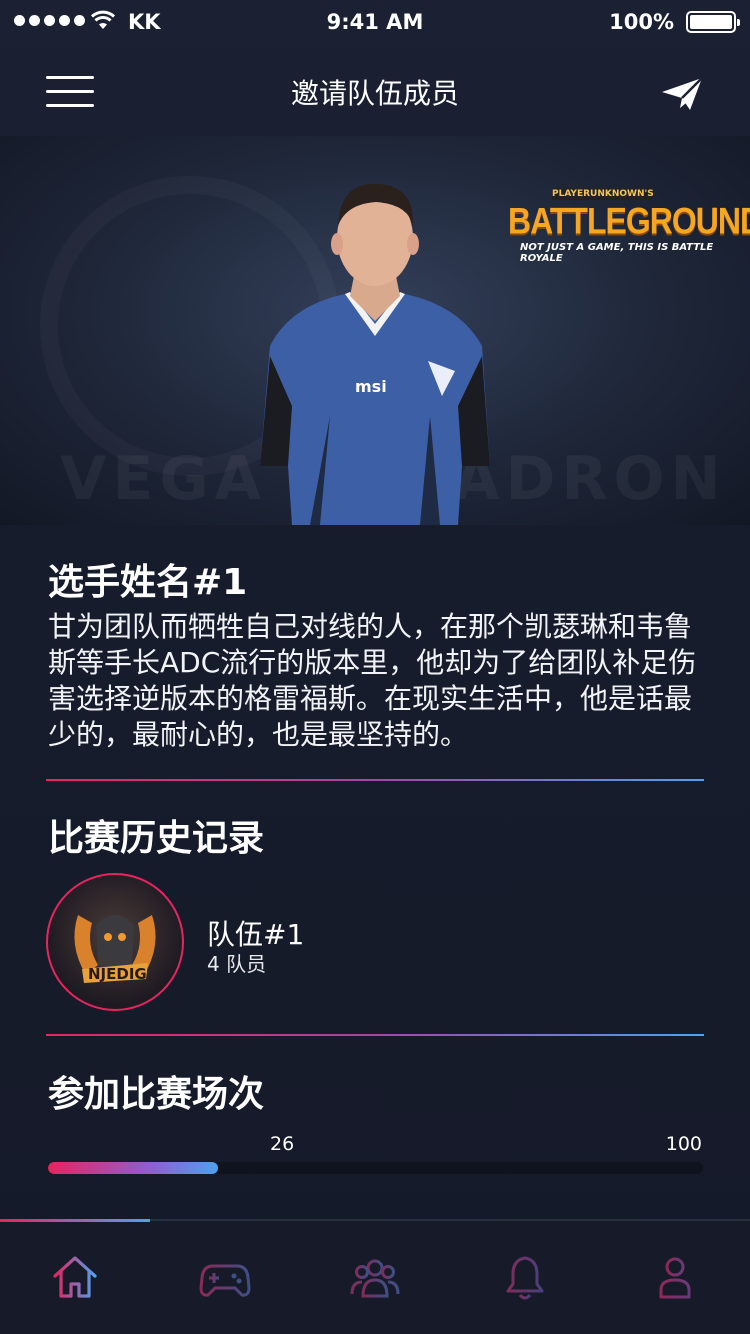  I want to click on tab-home, so click(75, 1277).